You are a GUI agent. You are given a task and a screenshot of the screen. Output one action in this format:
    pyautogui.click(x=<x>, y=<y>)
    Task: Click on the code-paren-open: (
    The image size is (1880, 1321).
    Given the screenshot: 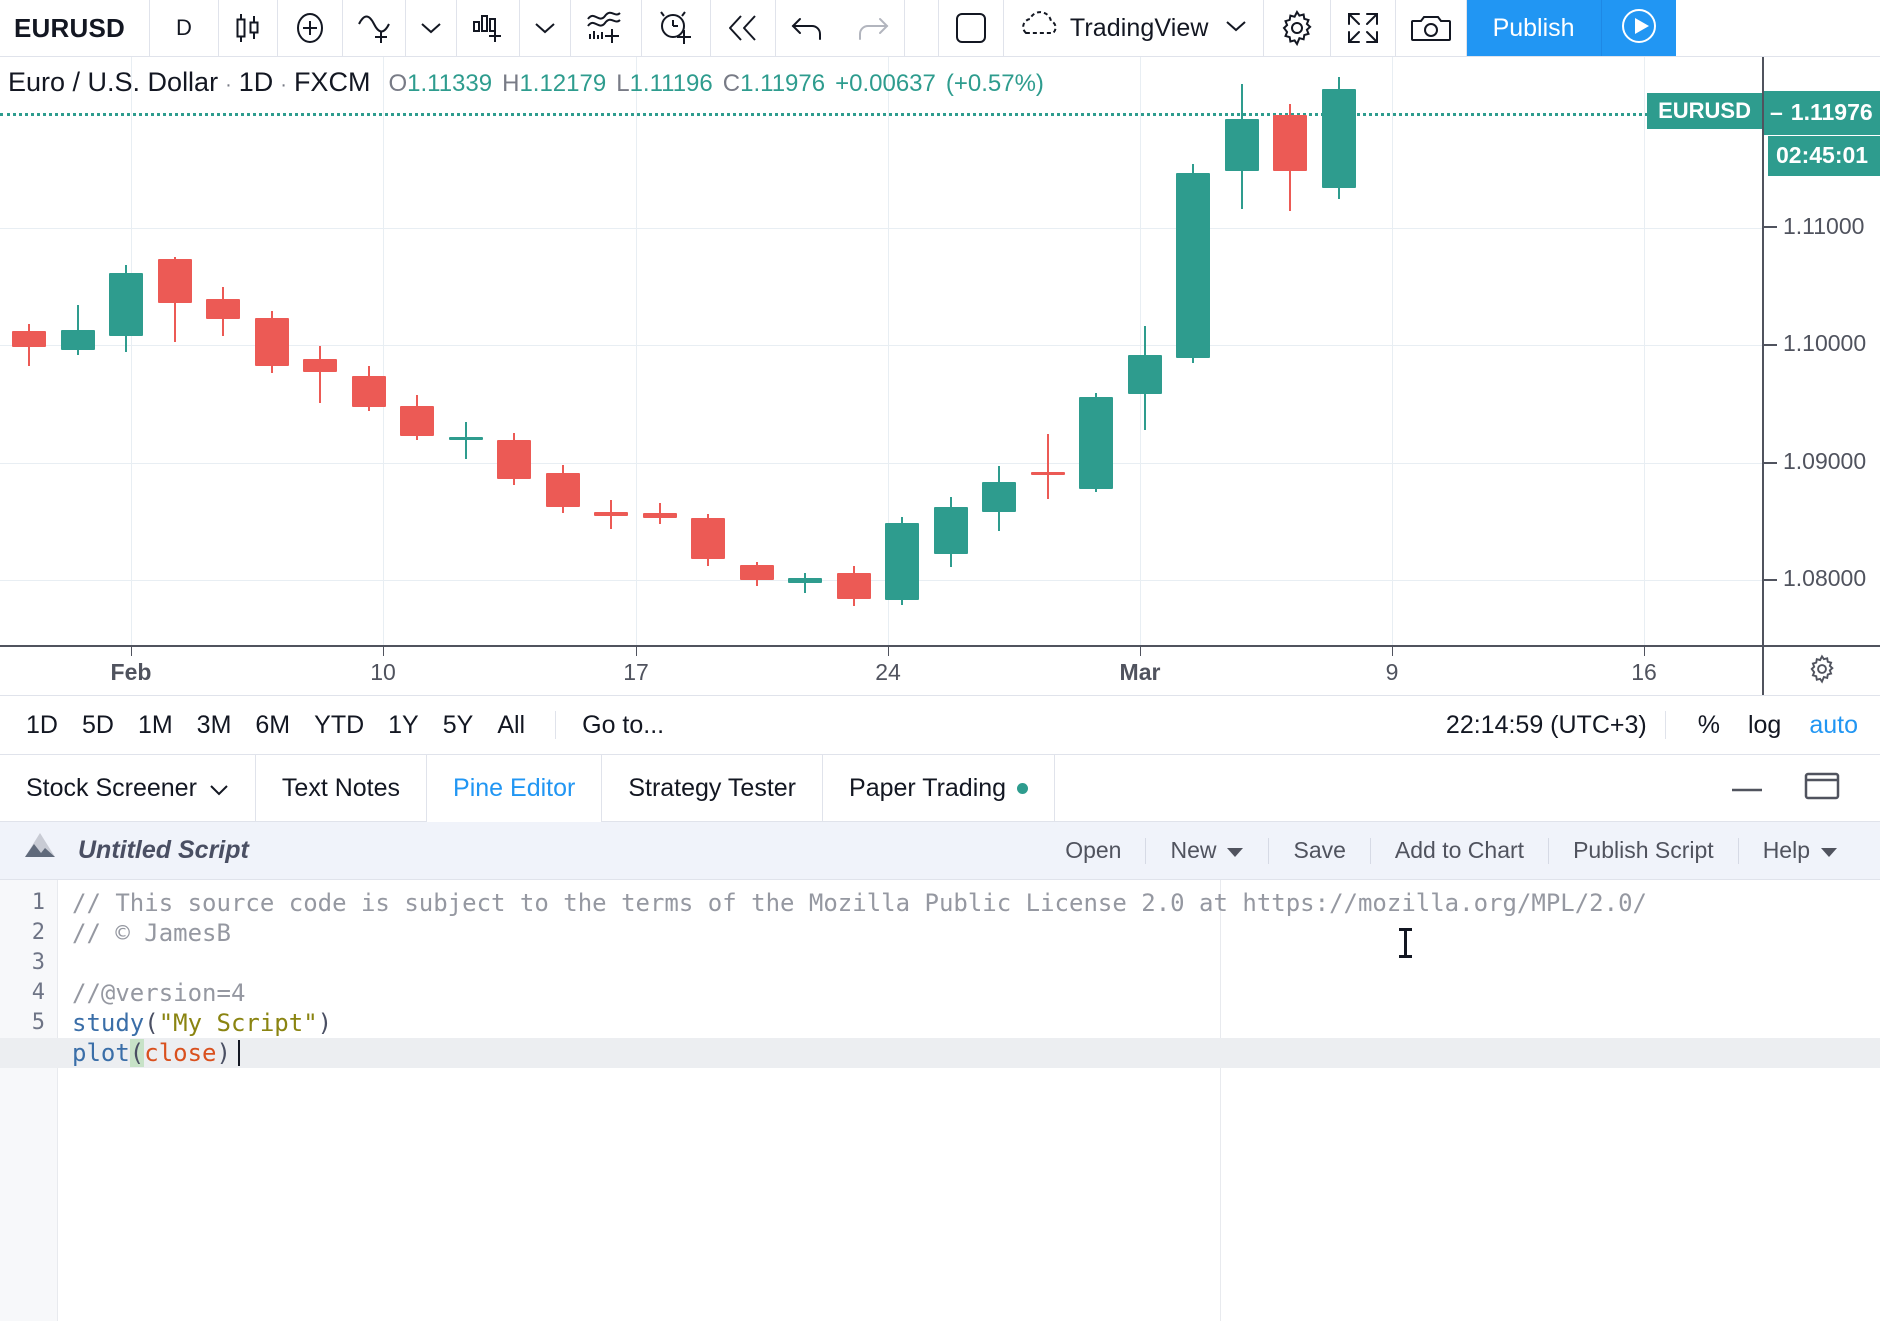 What is the action you would take?
    pyautogui.click(x=151, y=1023)
    